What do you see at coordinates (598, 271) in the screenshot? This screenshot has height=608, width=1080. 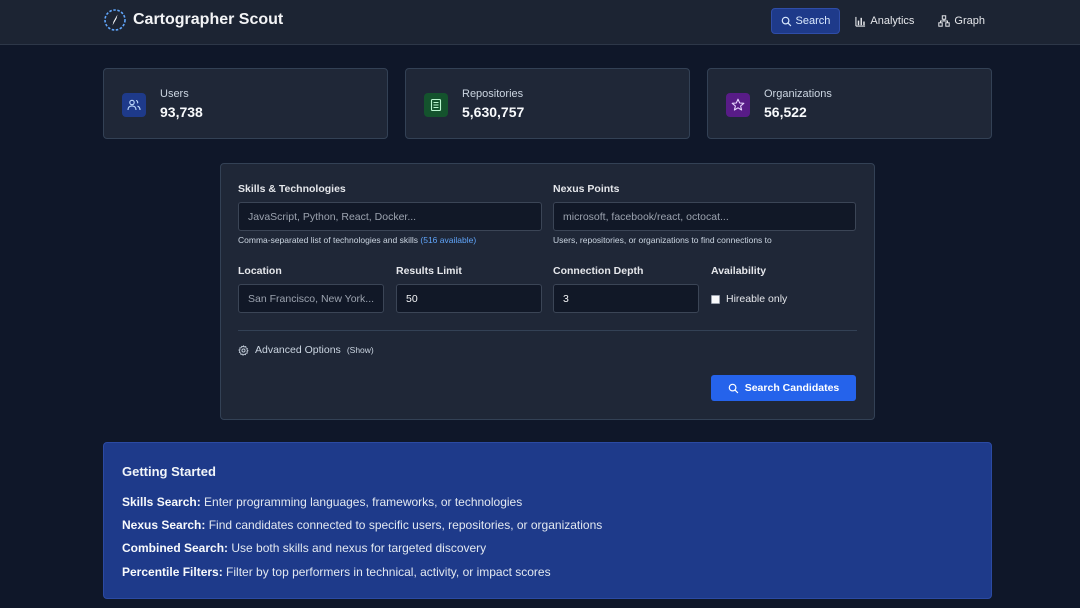 I see `connection-depth-label: Connection Depth` at bounding box center [598, 271].